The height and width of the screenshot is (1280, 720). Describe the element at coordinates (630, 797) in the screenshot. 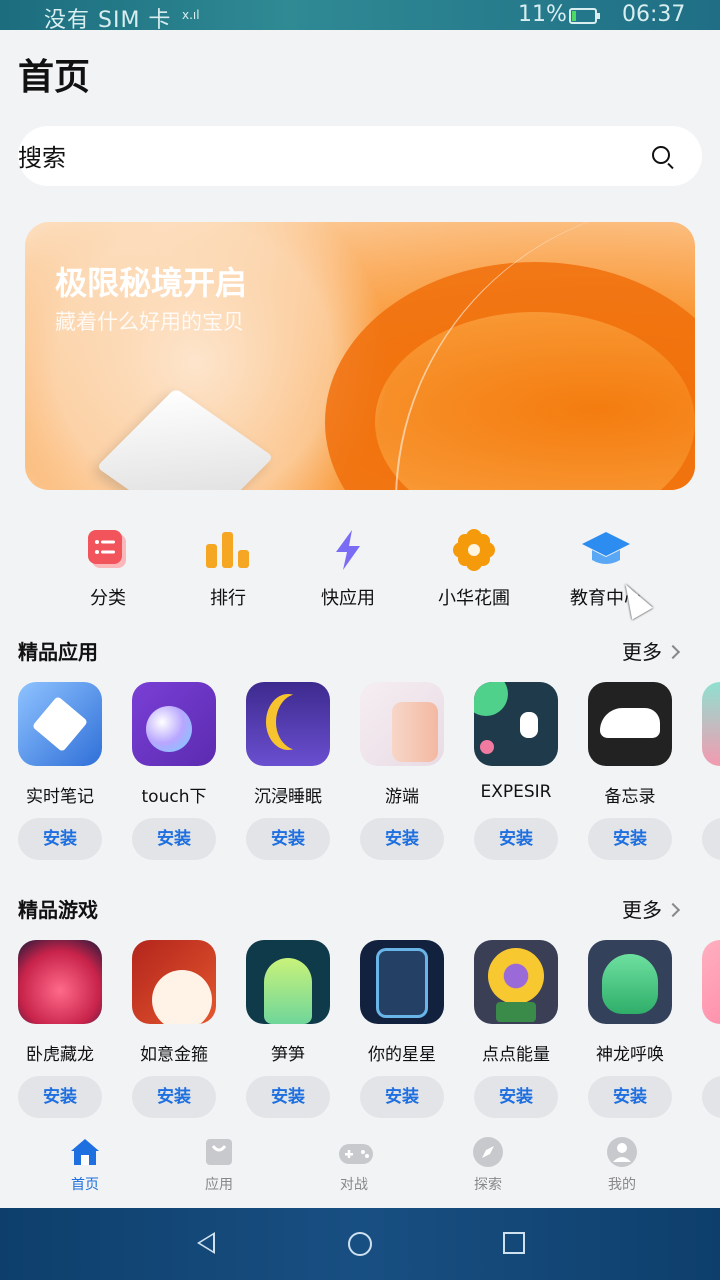

I see `app-name: 备忘录` at that location.